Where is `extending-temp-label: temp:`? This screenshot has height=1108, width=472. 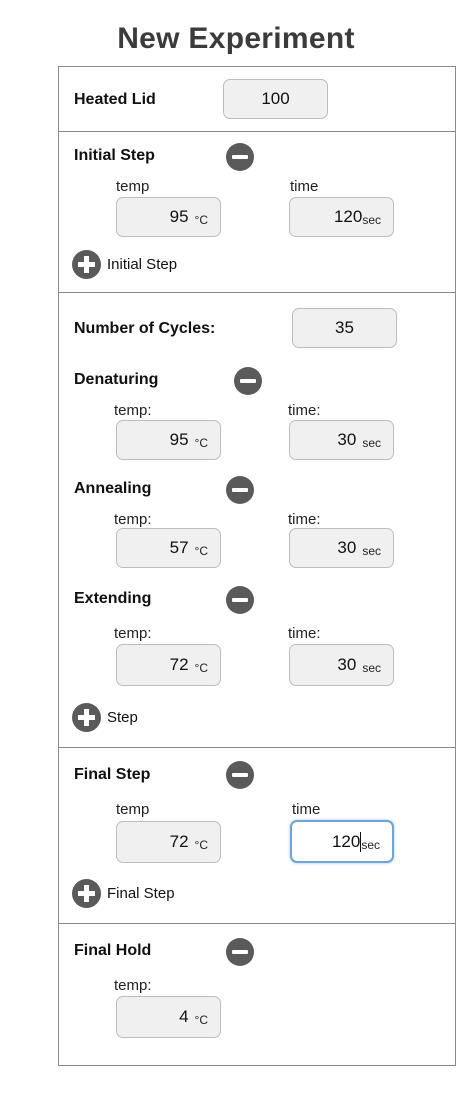
extending-temp-label: temp: is located at coordinates (133, 633).